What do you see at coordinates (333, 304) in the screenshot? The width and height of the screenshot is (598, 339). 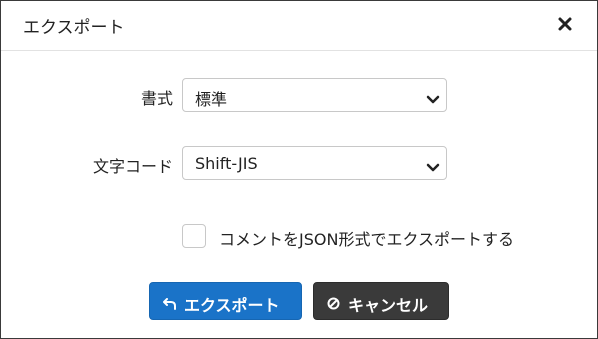 I see `ban-icon` at bounding box center [333, 304].